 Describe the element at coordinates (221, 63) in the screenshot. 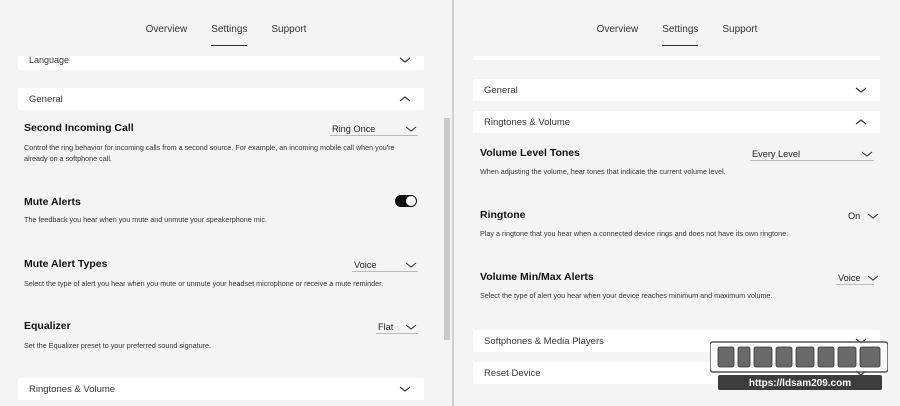

I see `card-language: Language` at that location.